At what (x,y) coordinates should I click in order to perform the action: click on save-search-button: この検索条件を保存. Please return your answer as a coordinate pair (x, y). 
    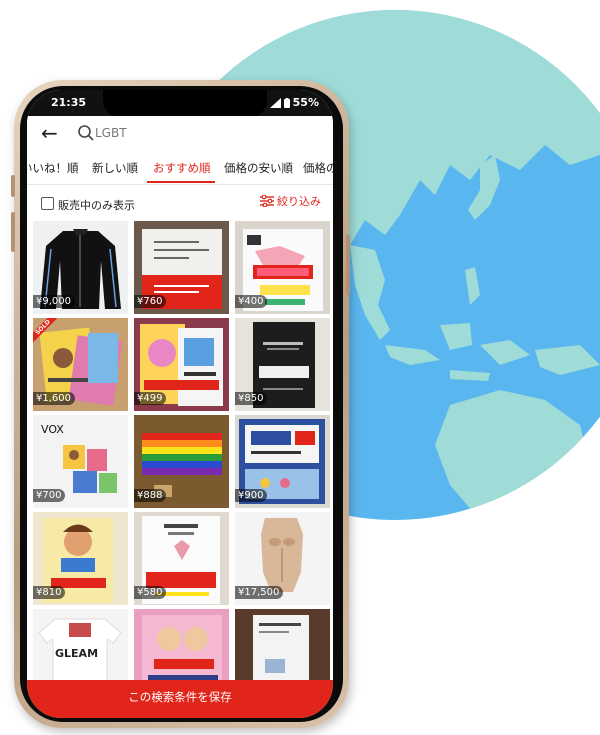
    Looking at the image, I should click on (180, 699).